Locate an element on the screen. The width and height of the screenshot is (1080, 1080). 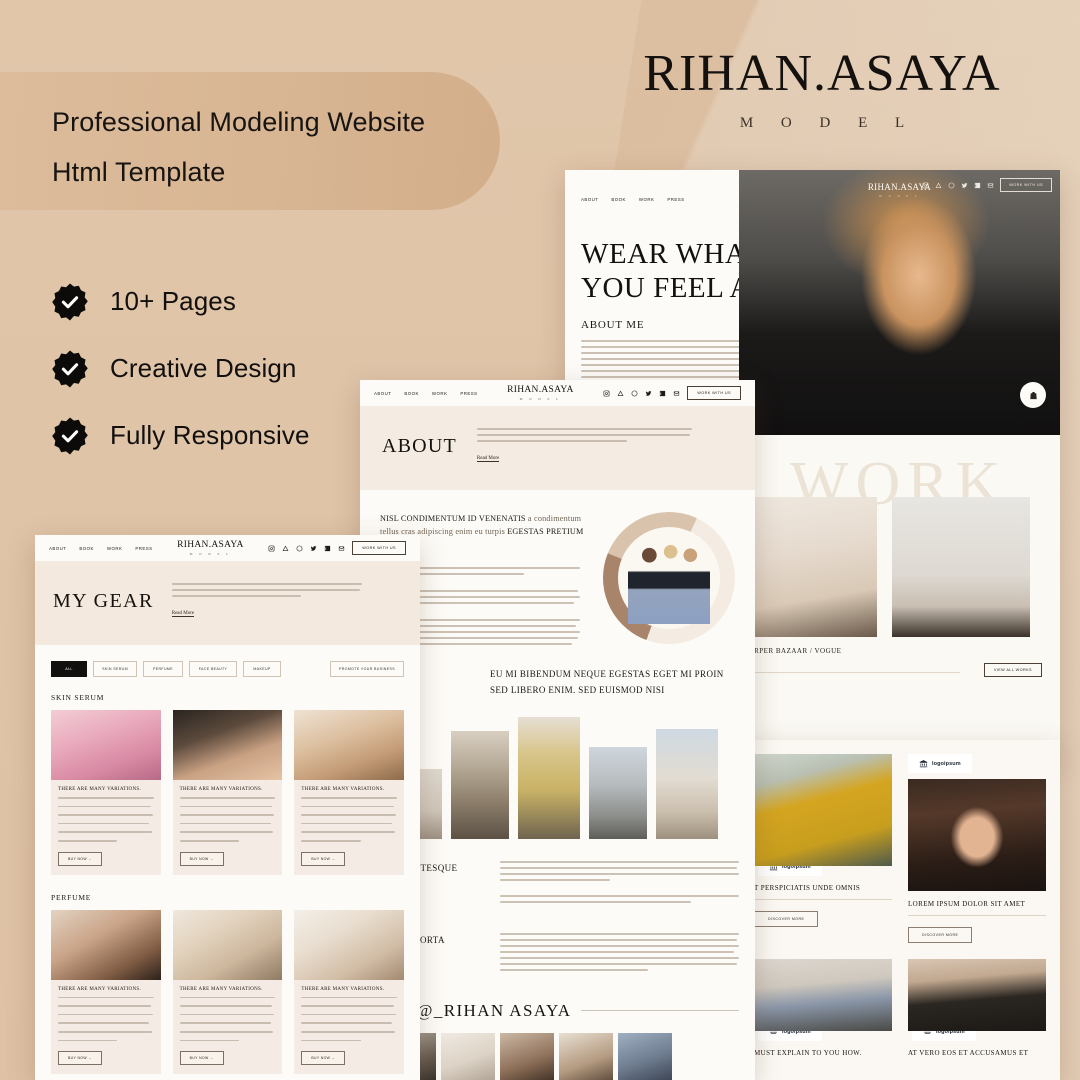
about-circular-photo is located at coordinates (669, 578).